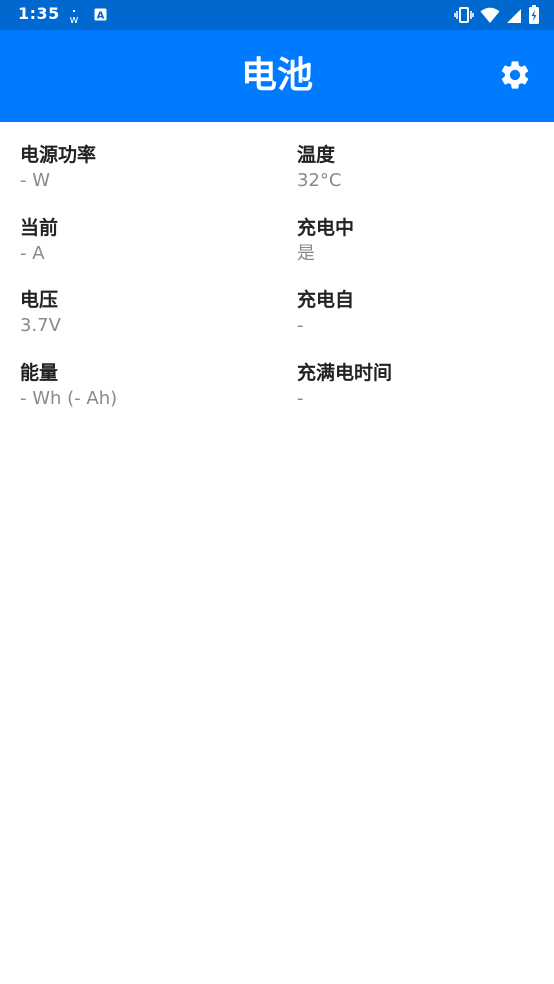 This screenshot has height=984, width=554. Describe the element at coordinates (39, 13) in the screenshot. I see `status-time: 1:35` at that location.